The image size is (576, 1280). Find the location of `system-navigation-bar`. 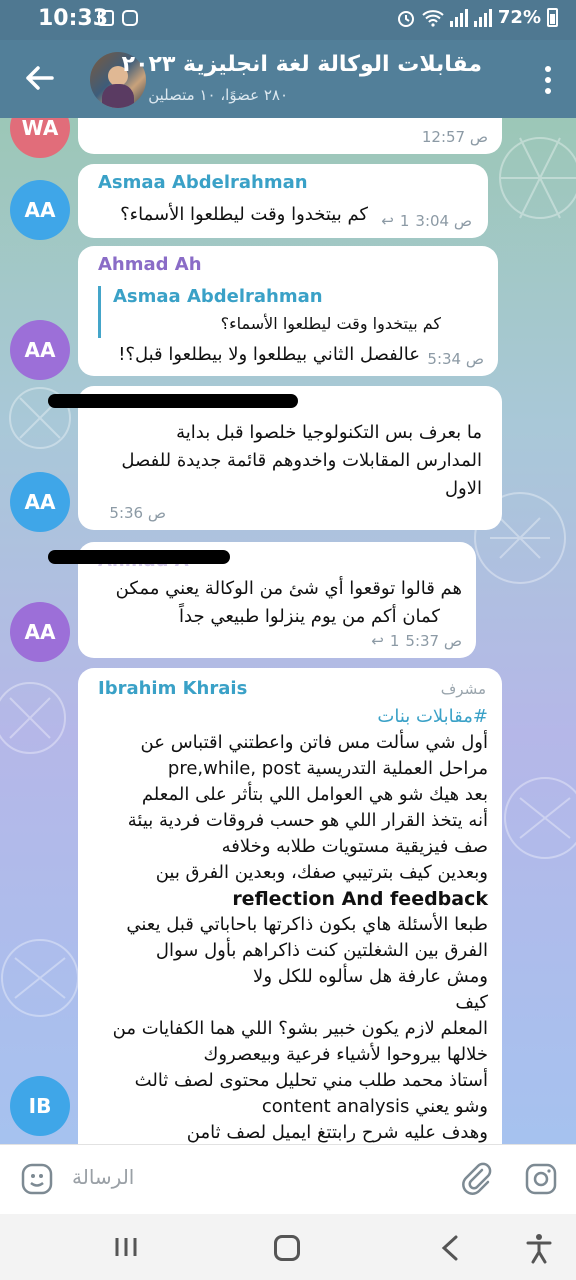

system-navigation-bar is located at coordinates (288, 1247).